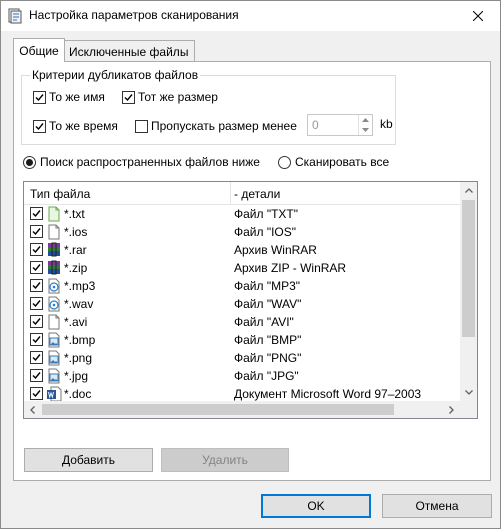  Describe the element at coordinates (268, 304) in the screenshot. I see `file-details: Файл "WAV"` at that location.